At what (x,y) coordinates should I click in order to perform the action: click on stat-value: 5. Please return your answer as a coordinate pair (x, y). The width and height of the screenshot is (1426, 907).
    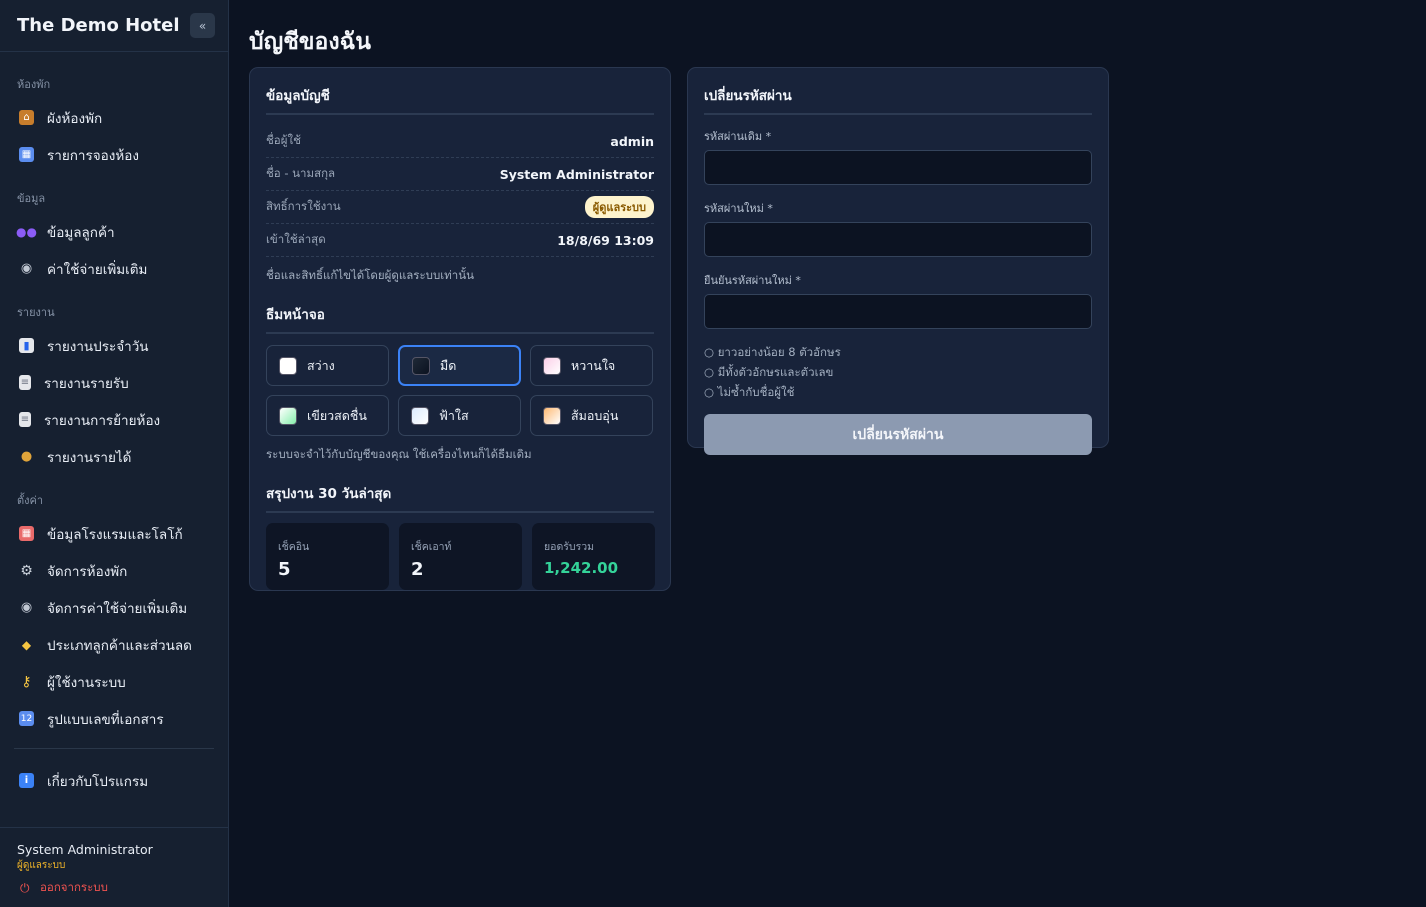
    Looking at the image, I should click on (284, 569).